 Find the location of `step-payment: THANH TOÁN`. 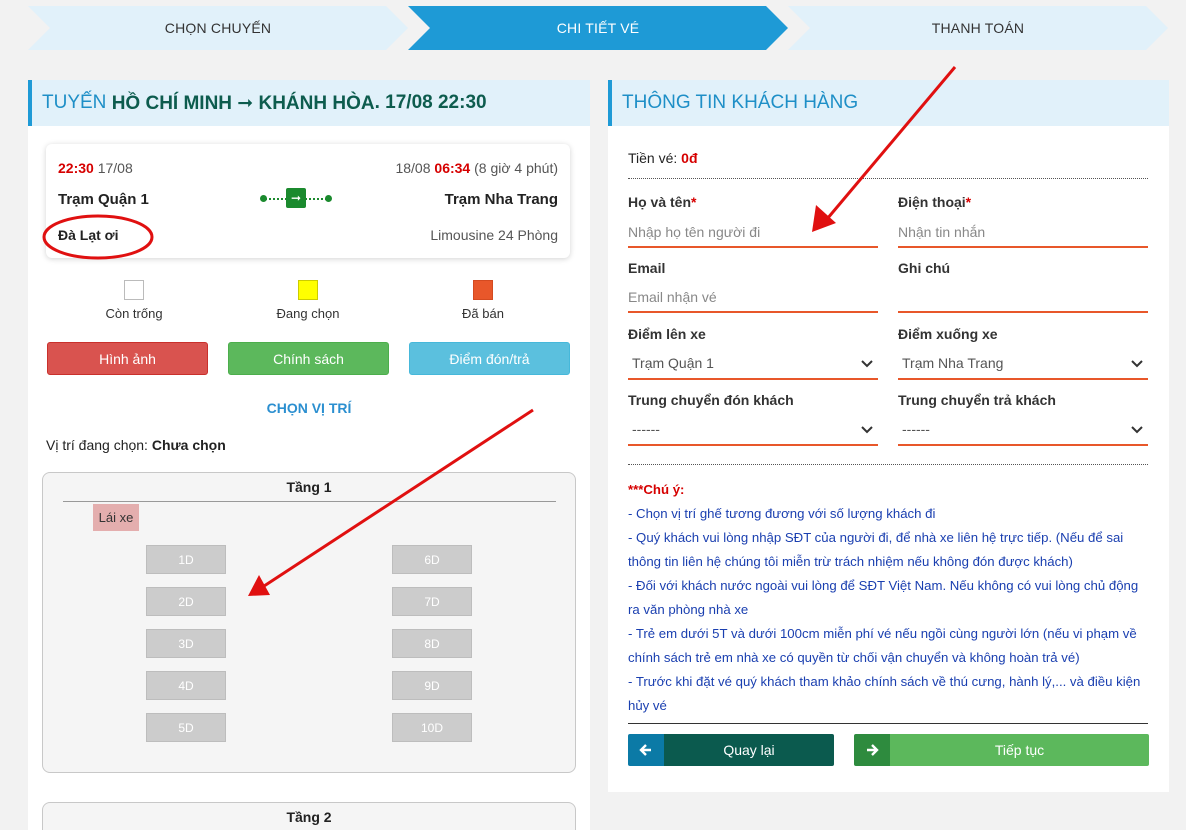

step-payment: THANH TOÁN is located at coordinates (978, 28).